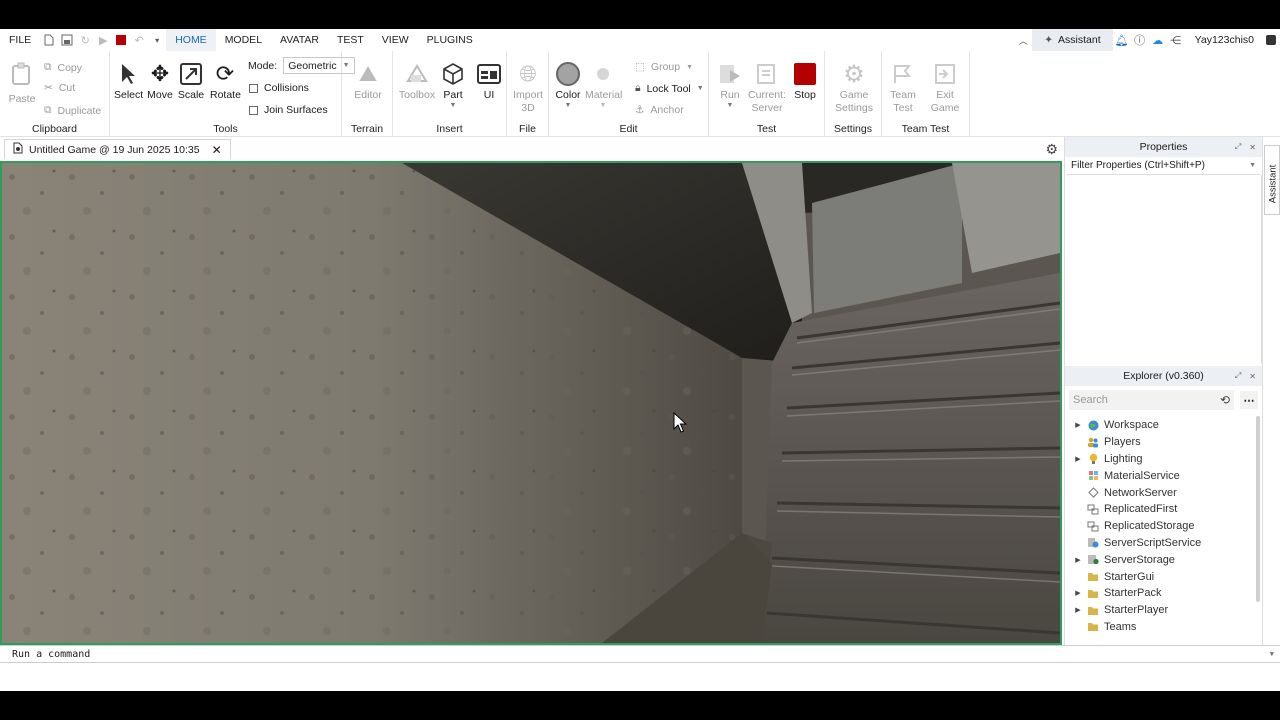  Describe the element at coordinates (395, 40) in the screenshot. I see `menu-view: VIEW` at that location.